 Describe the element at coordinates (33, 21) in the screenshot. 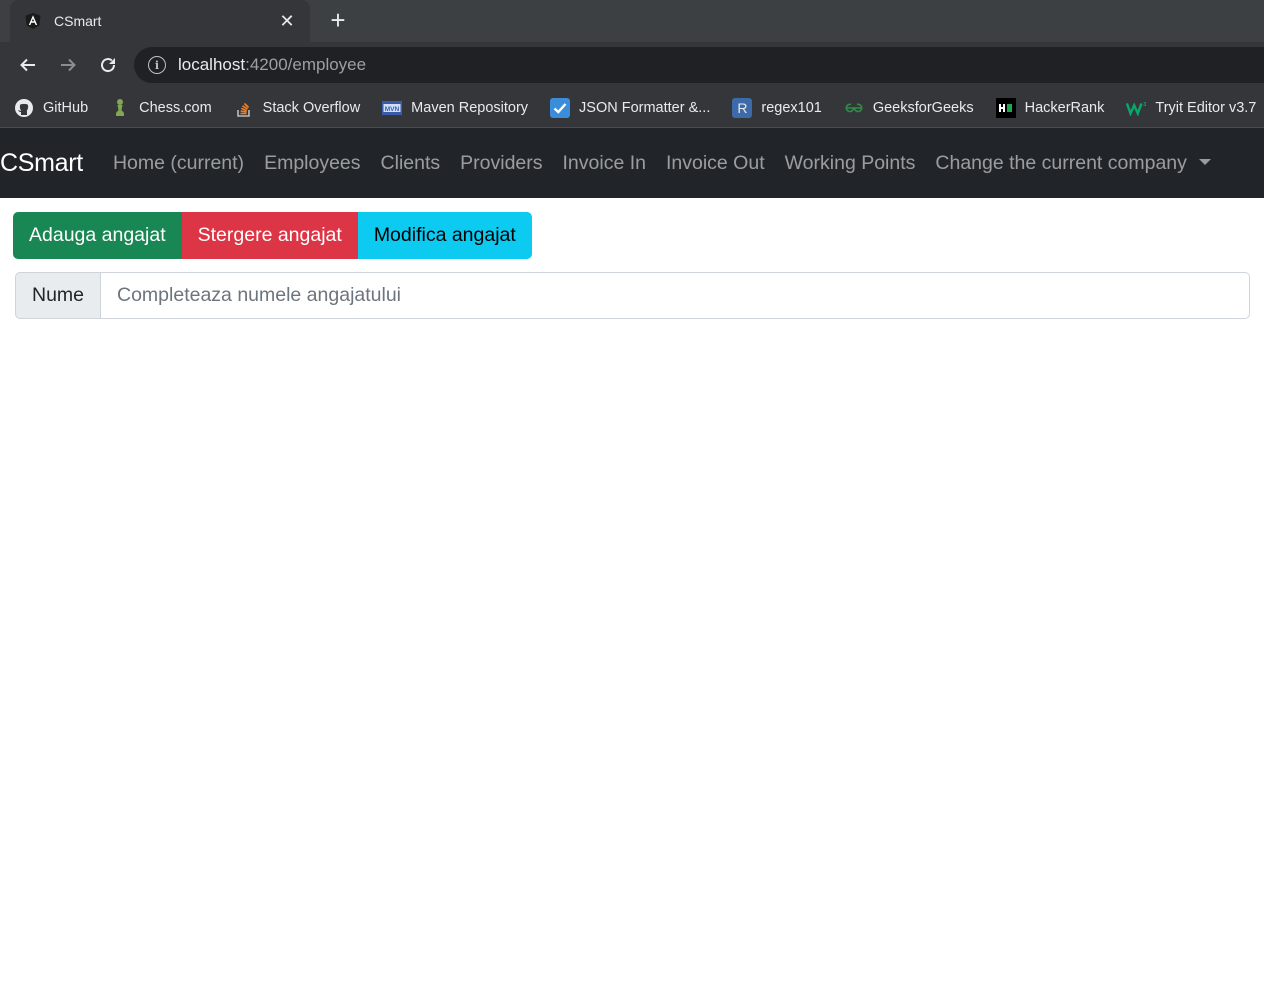

I see `angular-icon` at that location.